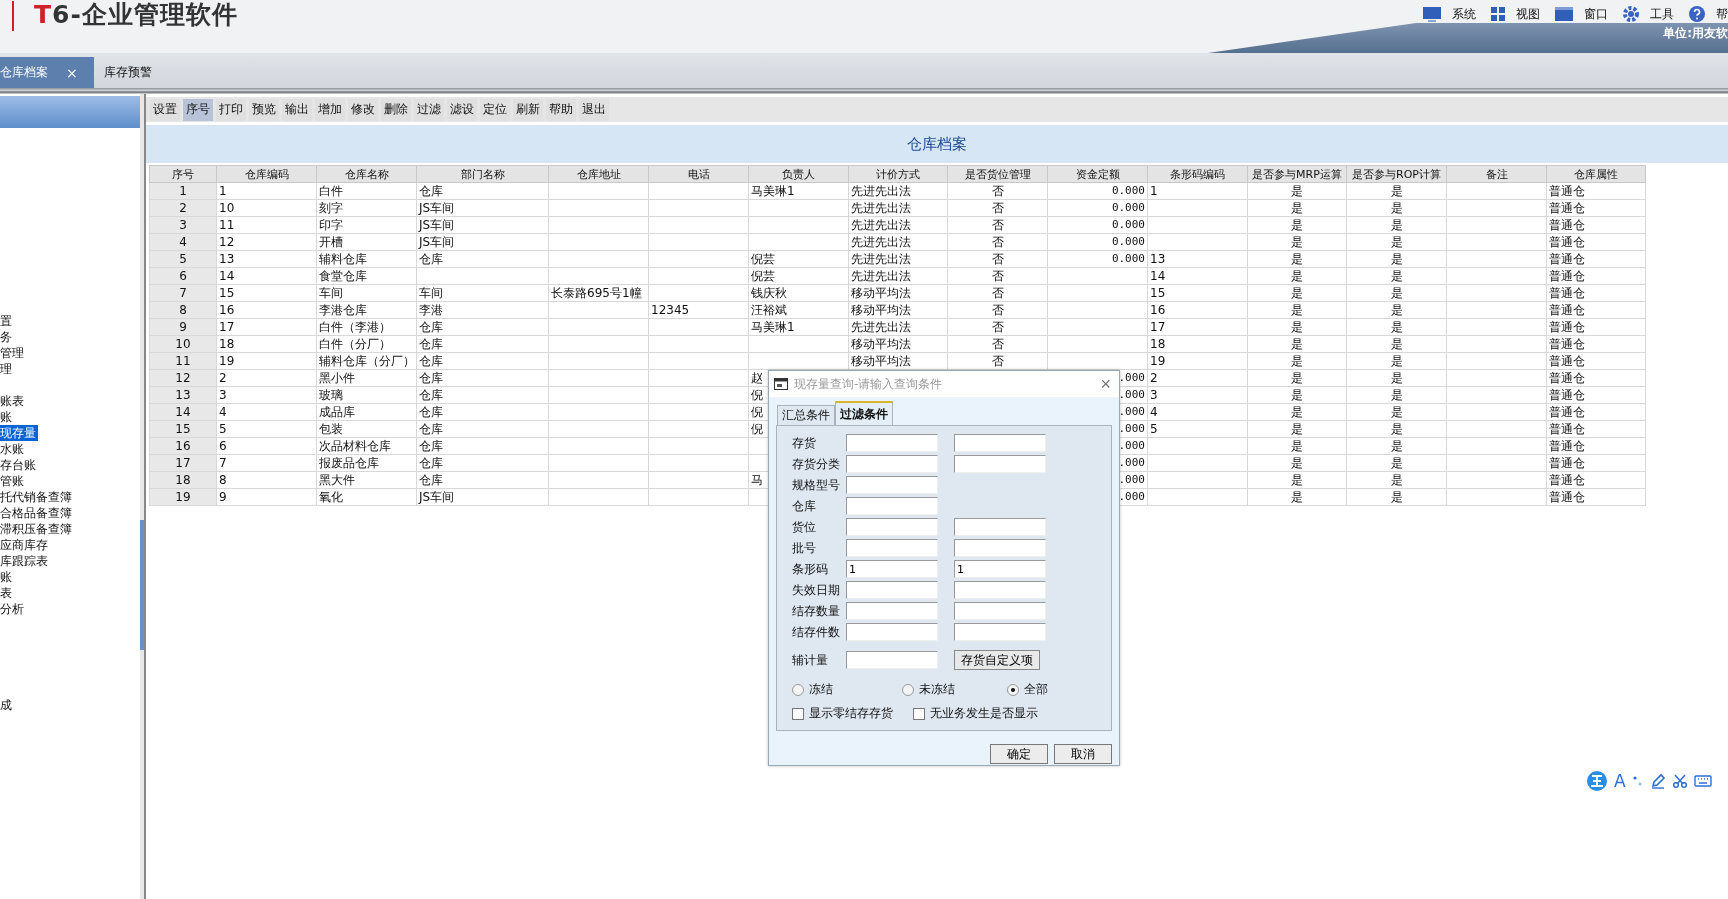 The height and width of the screenshot is (899, 1728). Describe the element at coordinates (1197, 174) in the screenshot. I see `column-header: 条形码编码` at that location.